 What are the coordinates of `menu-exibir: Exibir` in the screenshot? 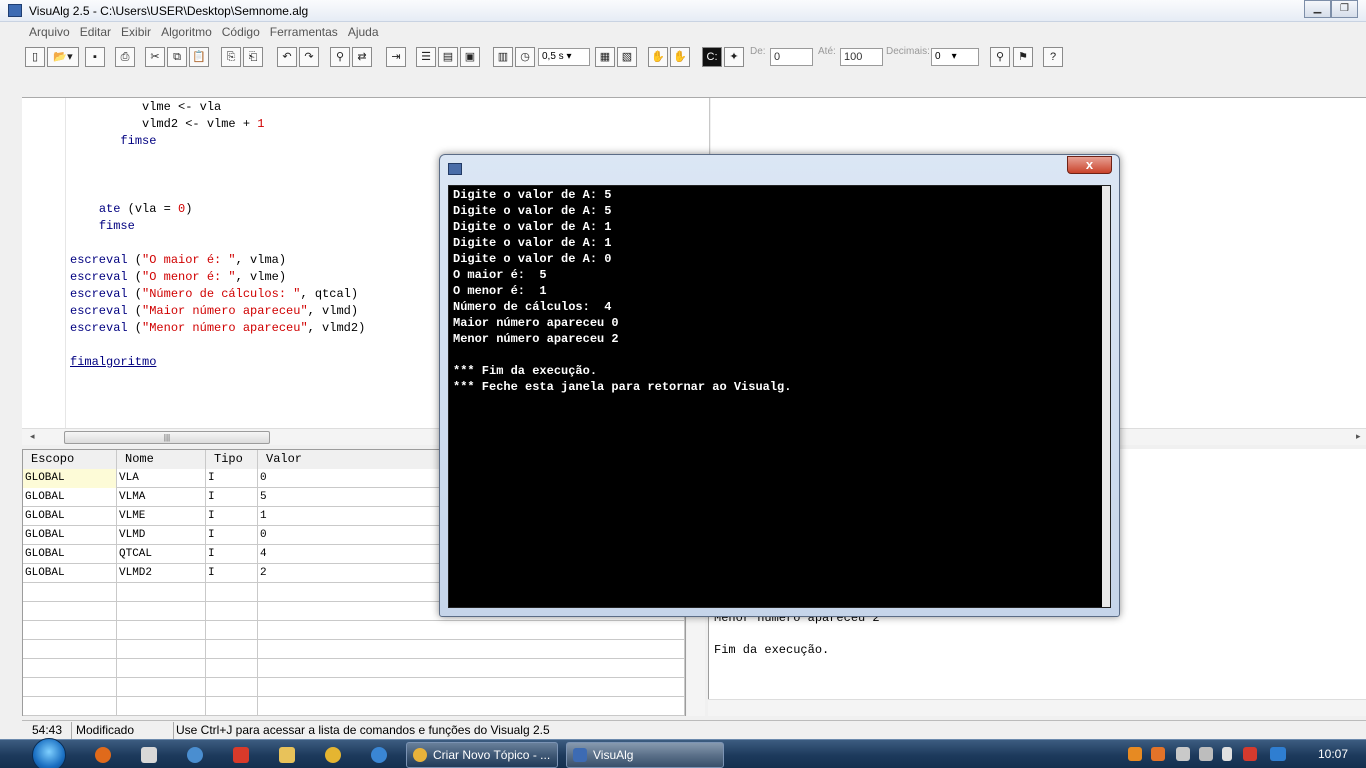 It's located at (136, 32).